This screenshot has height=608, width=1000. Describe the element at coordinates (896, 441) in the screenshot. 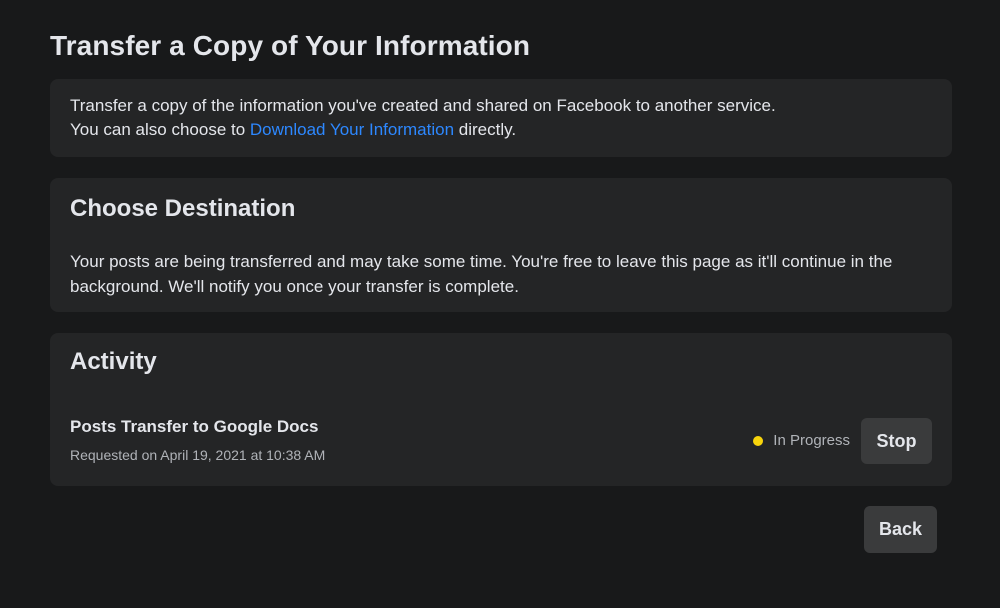

I see `stop-button: Stop` at that location.